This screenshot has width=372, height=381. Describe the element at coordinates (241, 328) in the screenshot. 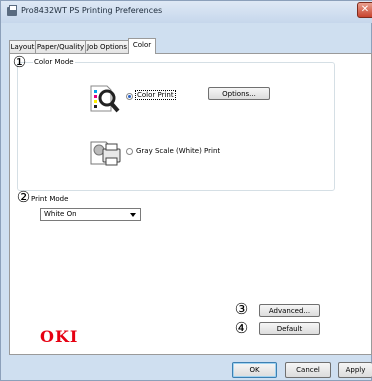

I see `callout-4: ④` at that location.